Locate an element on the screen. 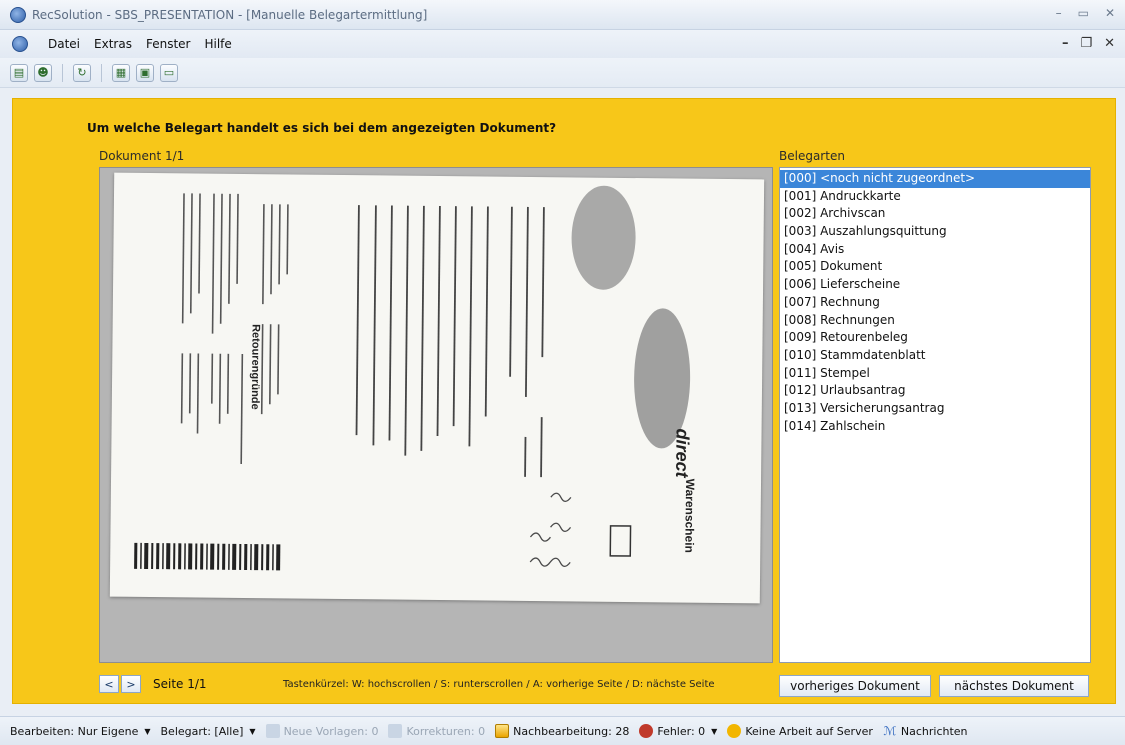 The image size is (1125, 745). rework-icon is located at coordinates (502, 731).